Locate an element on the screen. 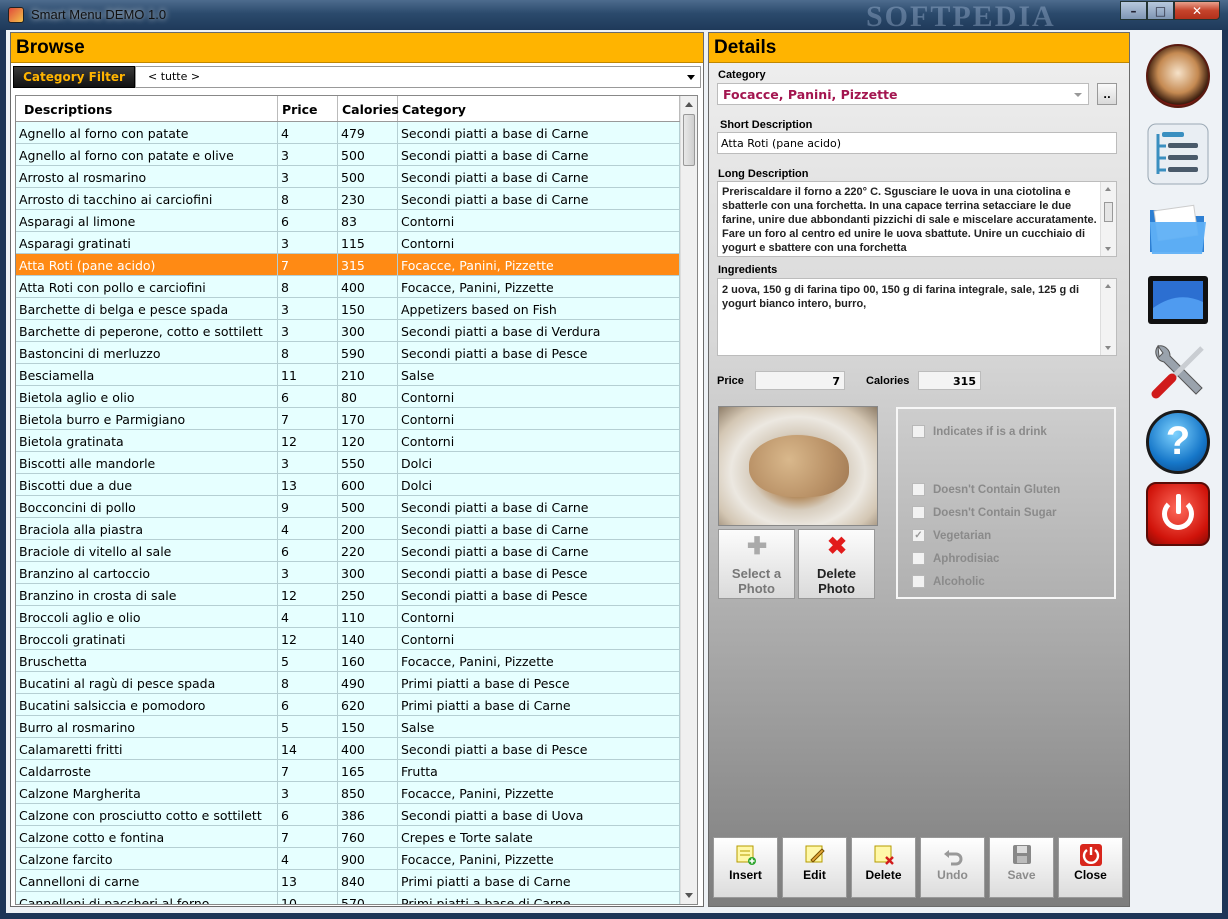 This screenshot has width=1228, height=919. cell-description: Cannelloni di carne is located at coordinates (147, 880).